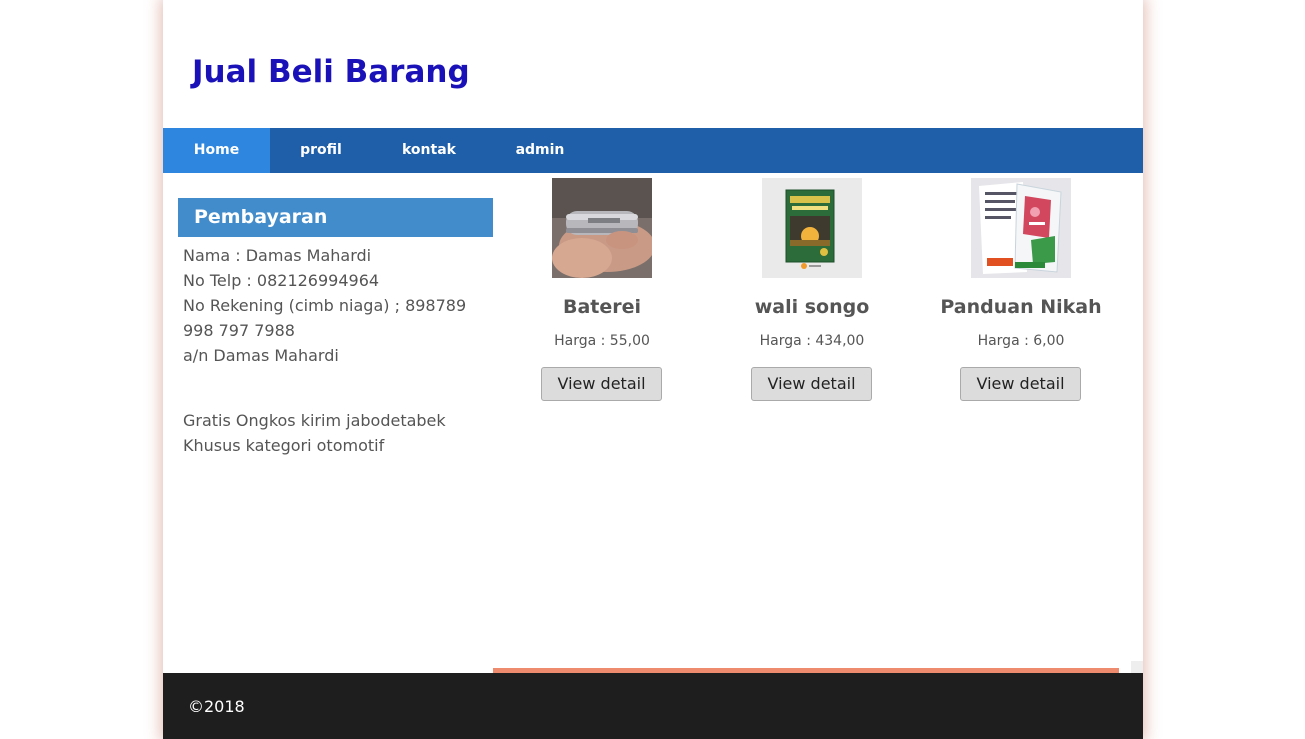 This screenshot has height=739, width=1305. What do you see at coordinates (653, 64) in the screenshot?
I see `site-header: Jual Beli Barang` at bounding box center [653, 64].